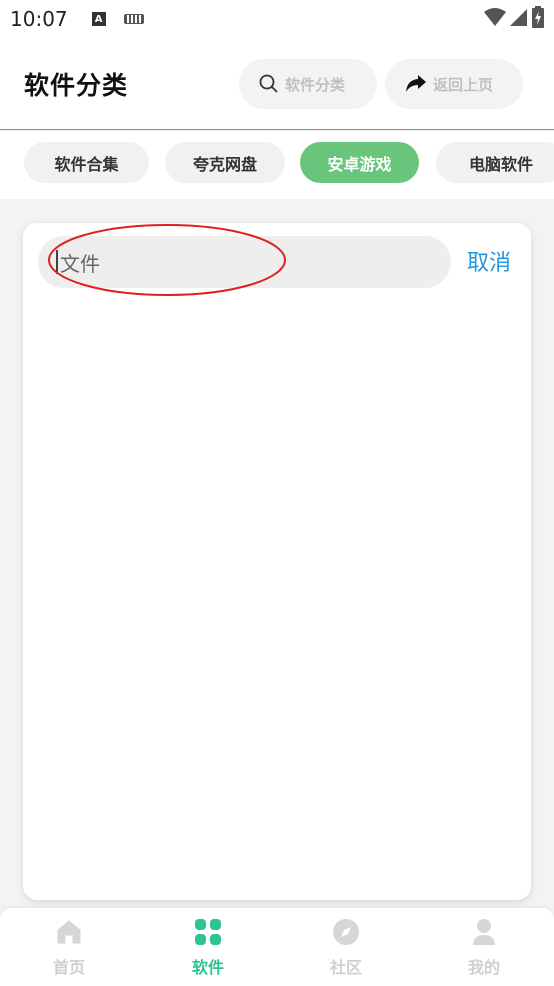  Describe the element at coordinates (208, 932) in the screenshot. I see `apps-grid-icon` at that location.